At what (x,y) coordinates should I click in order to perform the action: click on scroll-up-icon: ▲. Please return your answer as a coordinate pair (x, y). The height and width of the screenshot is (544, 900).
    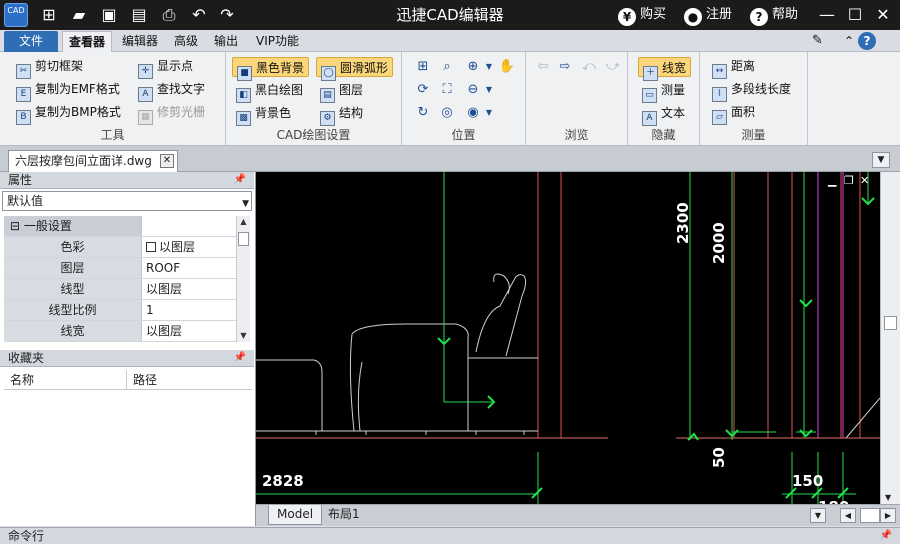
    Looking at the image, I should click on (243, 222).